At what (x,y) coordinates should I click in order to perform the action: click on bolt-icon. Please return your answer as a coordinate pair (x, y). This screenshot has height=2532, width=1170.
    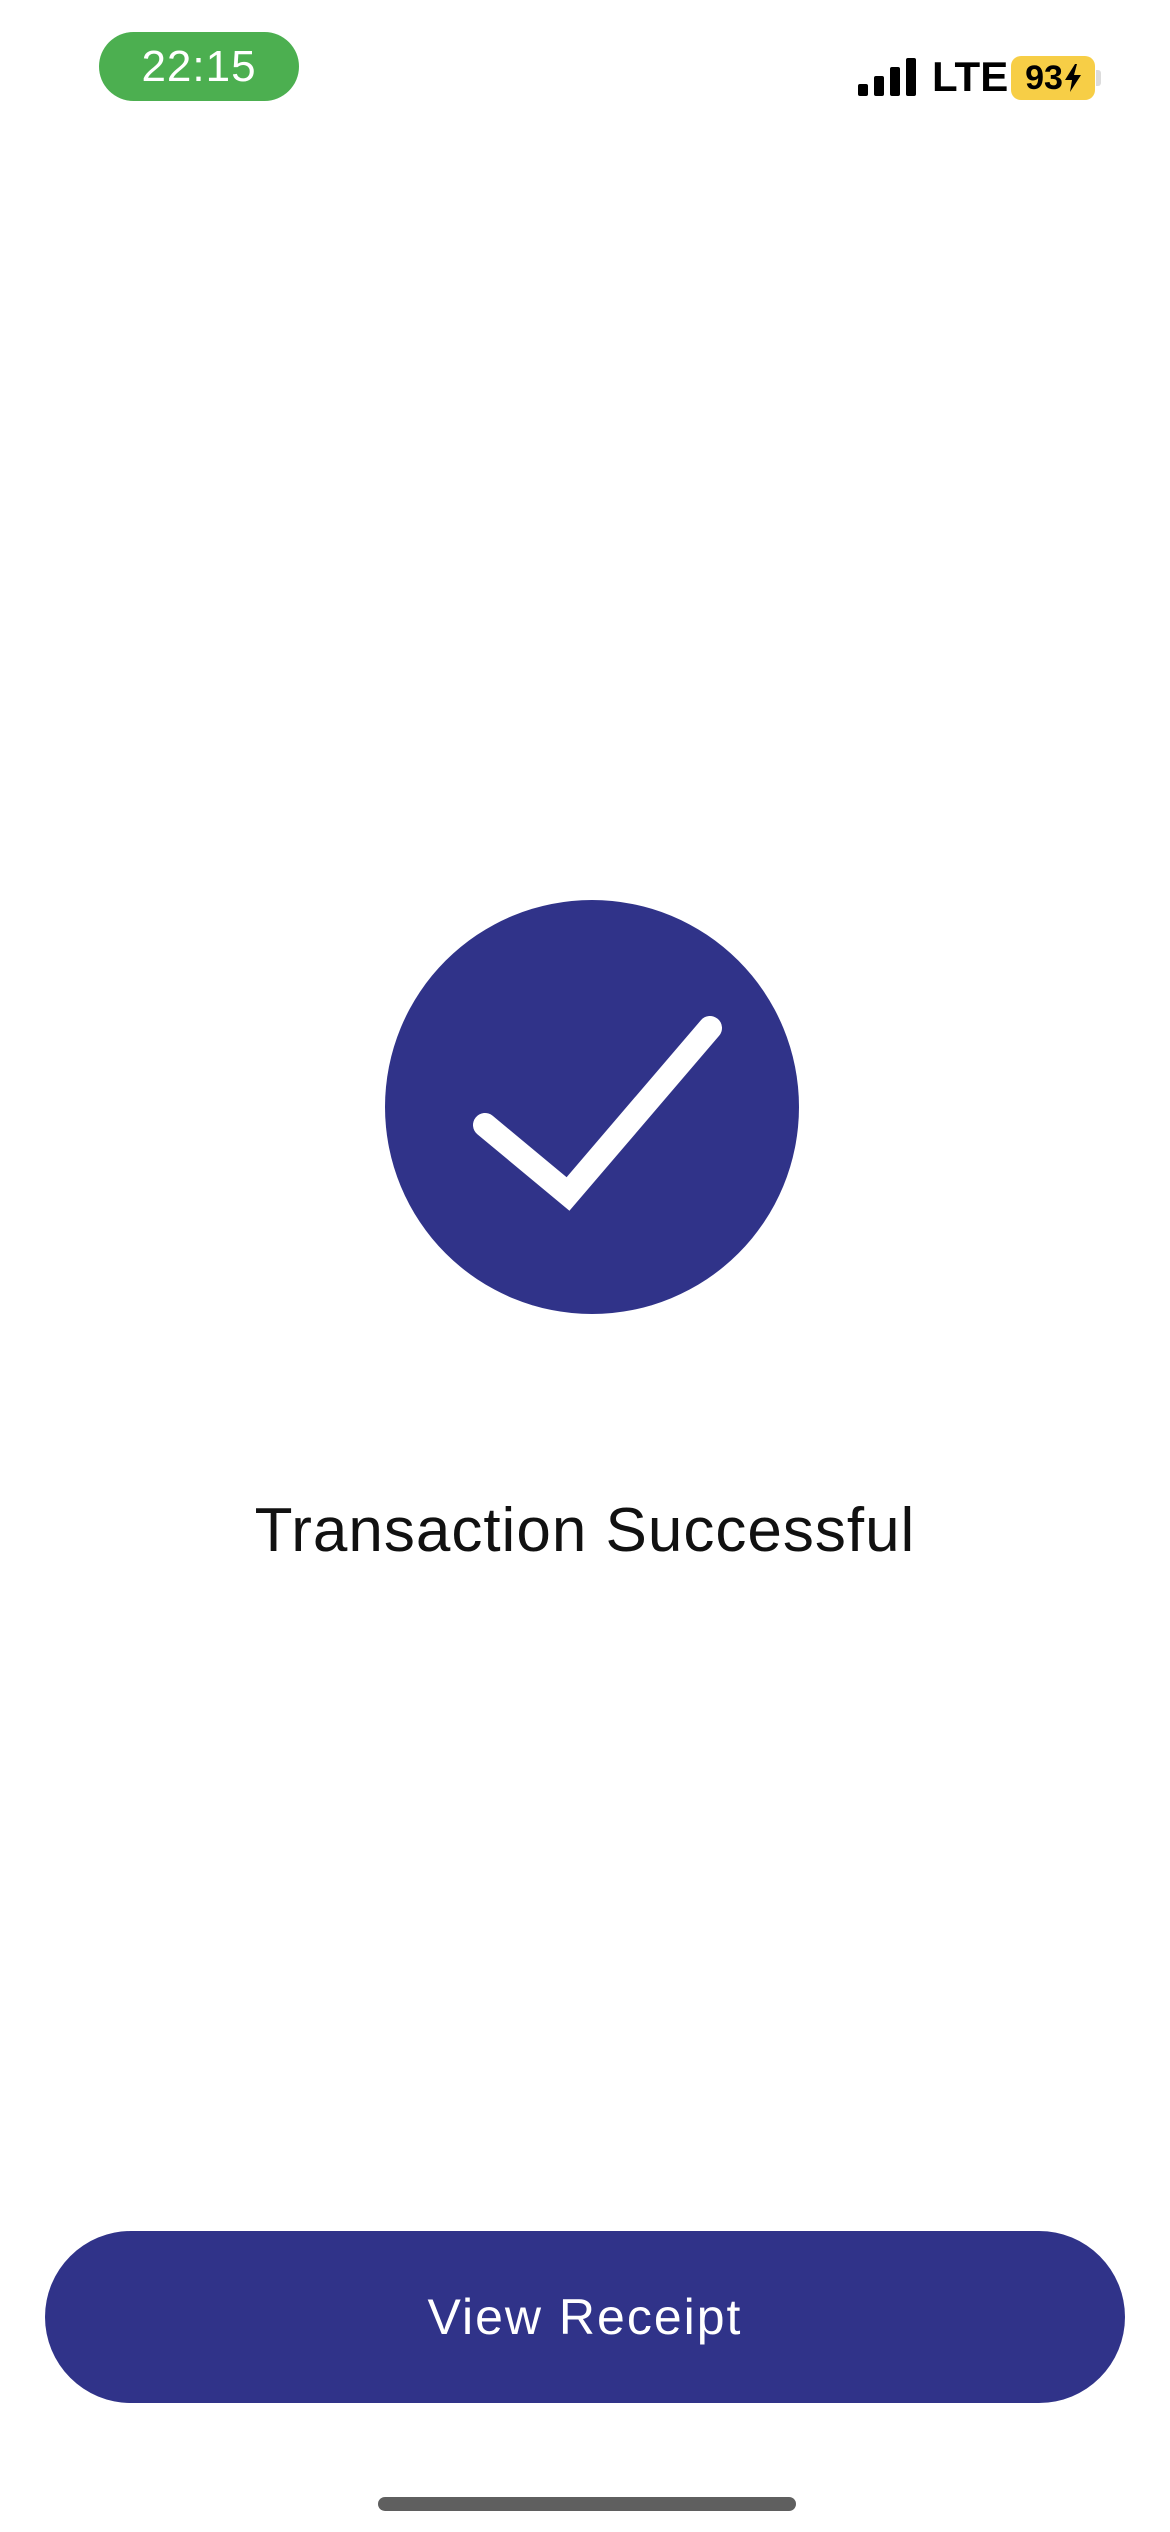
    Looking at the image, I should click on (1072, 78).